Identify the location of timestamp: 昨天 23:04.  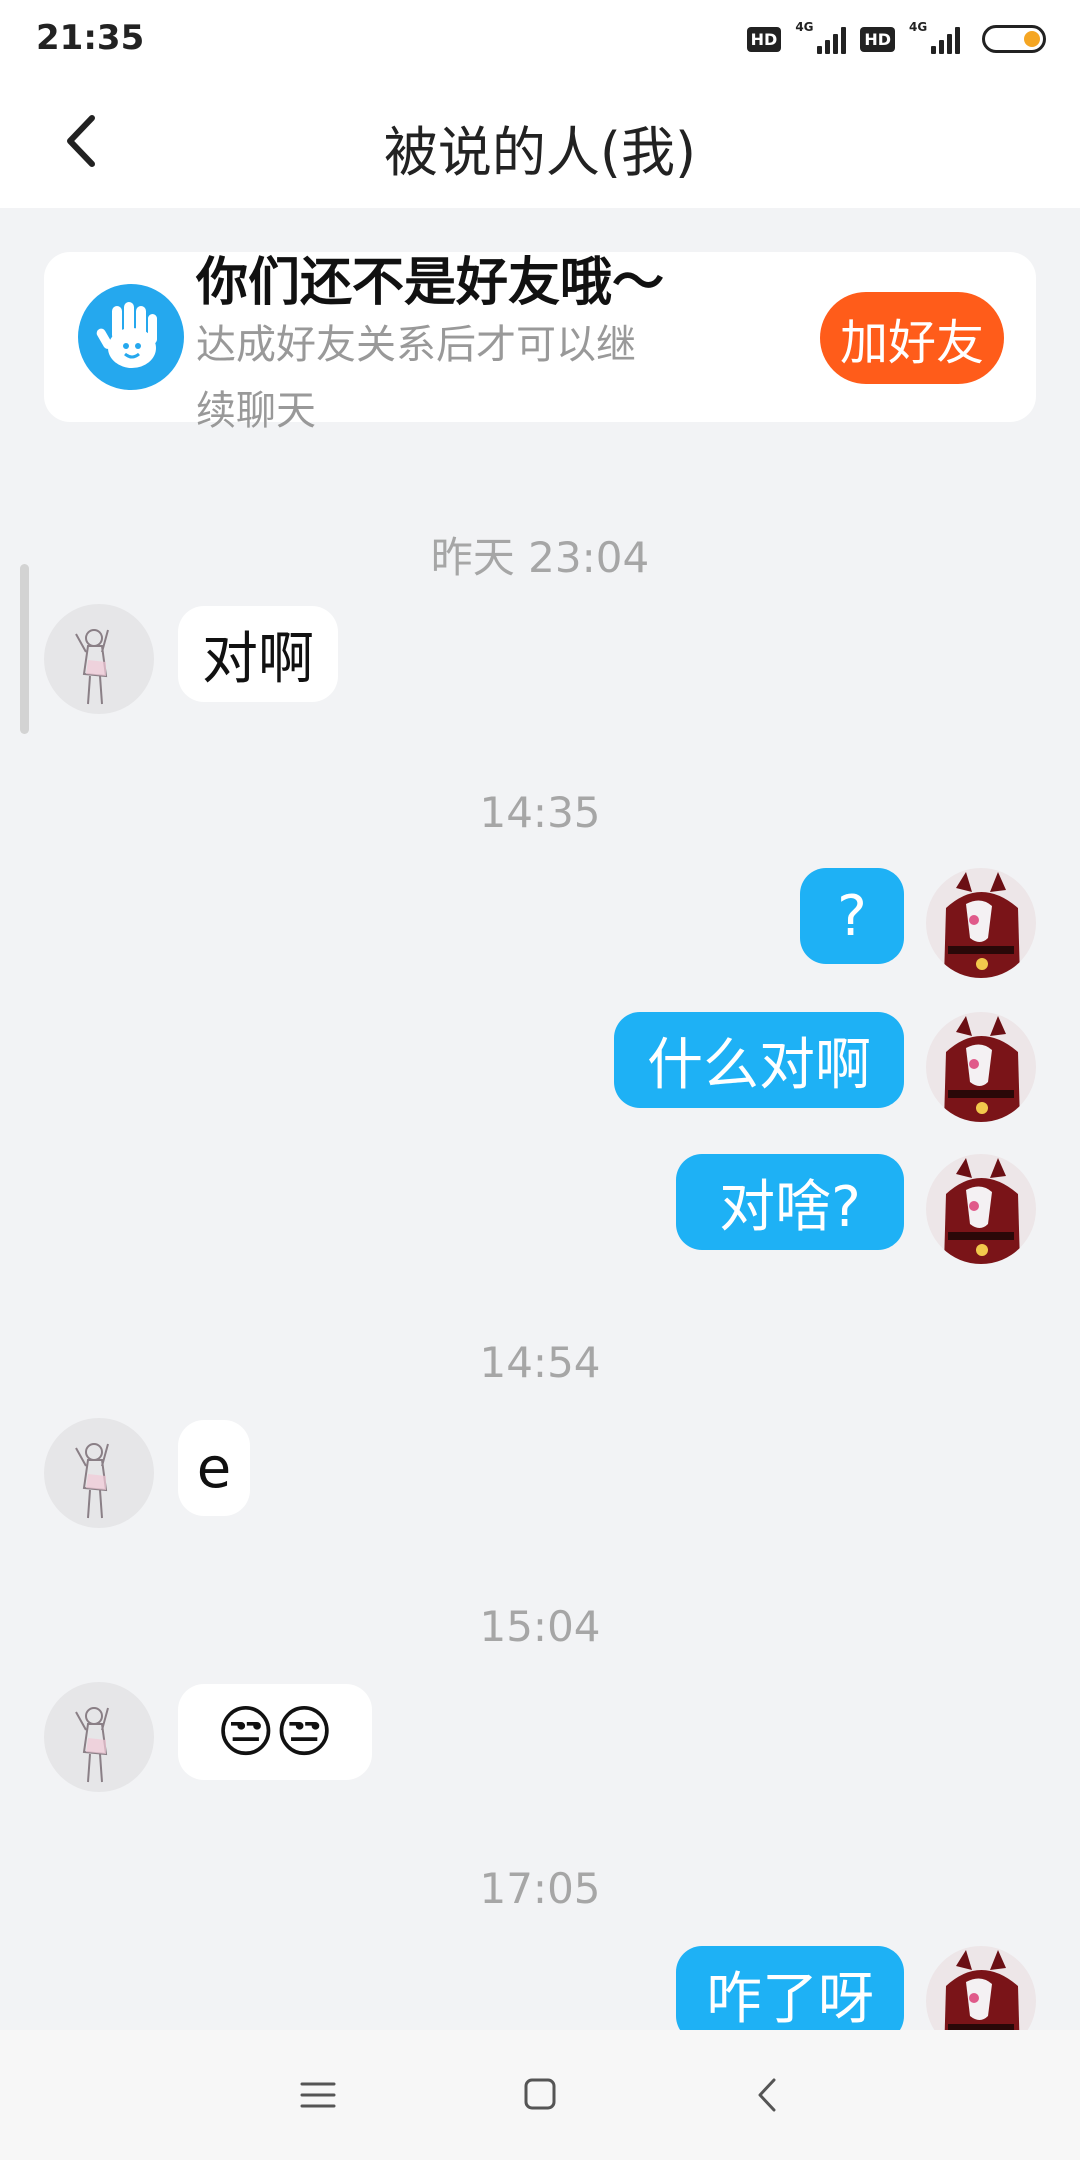
(540, 557).